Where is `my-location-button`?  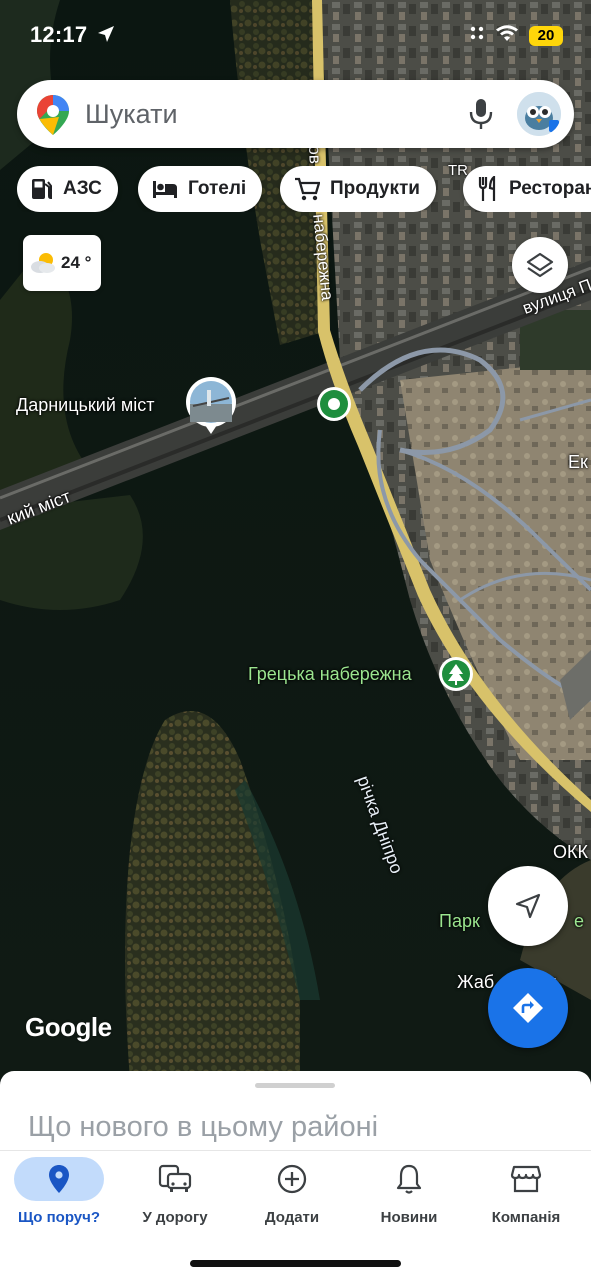 my-location-button is located at coordinates (528, 906).